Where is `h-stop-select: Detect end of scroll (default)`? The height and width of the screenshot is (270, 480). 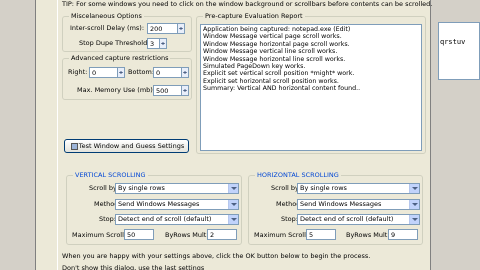 h-stop-select: Detect end of scroll (default) is located at coordinates (358, 219).